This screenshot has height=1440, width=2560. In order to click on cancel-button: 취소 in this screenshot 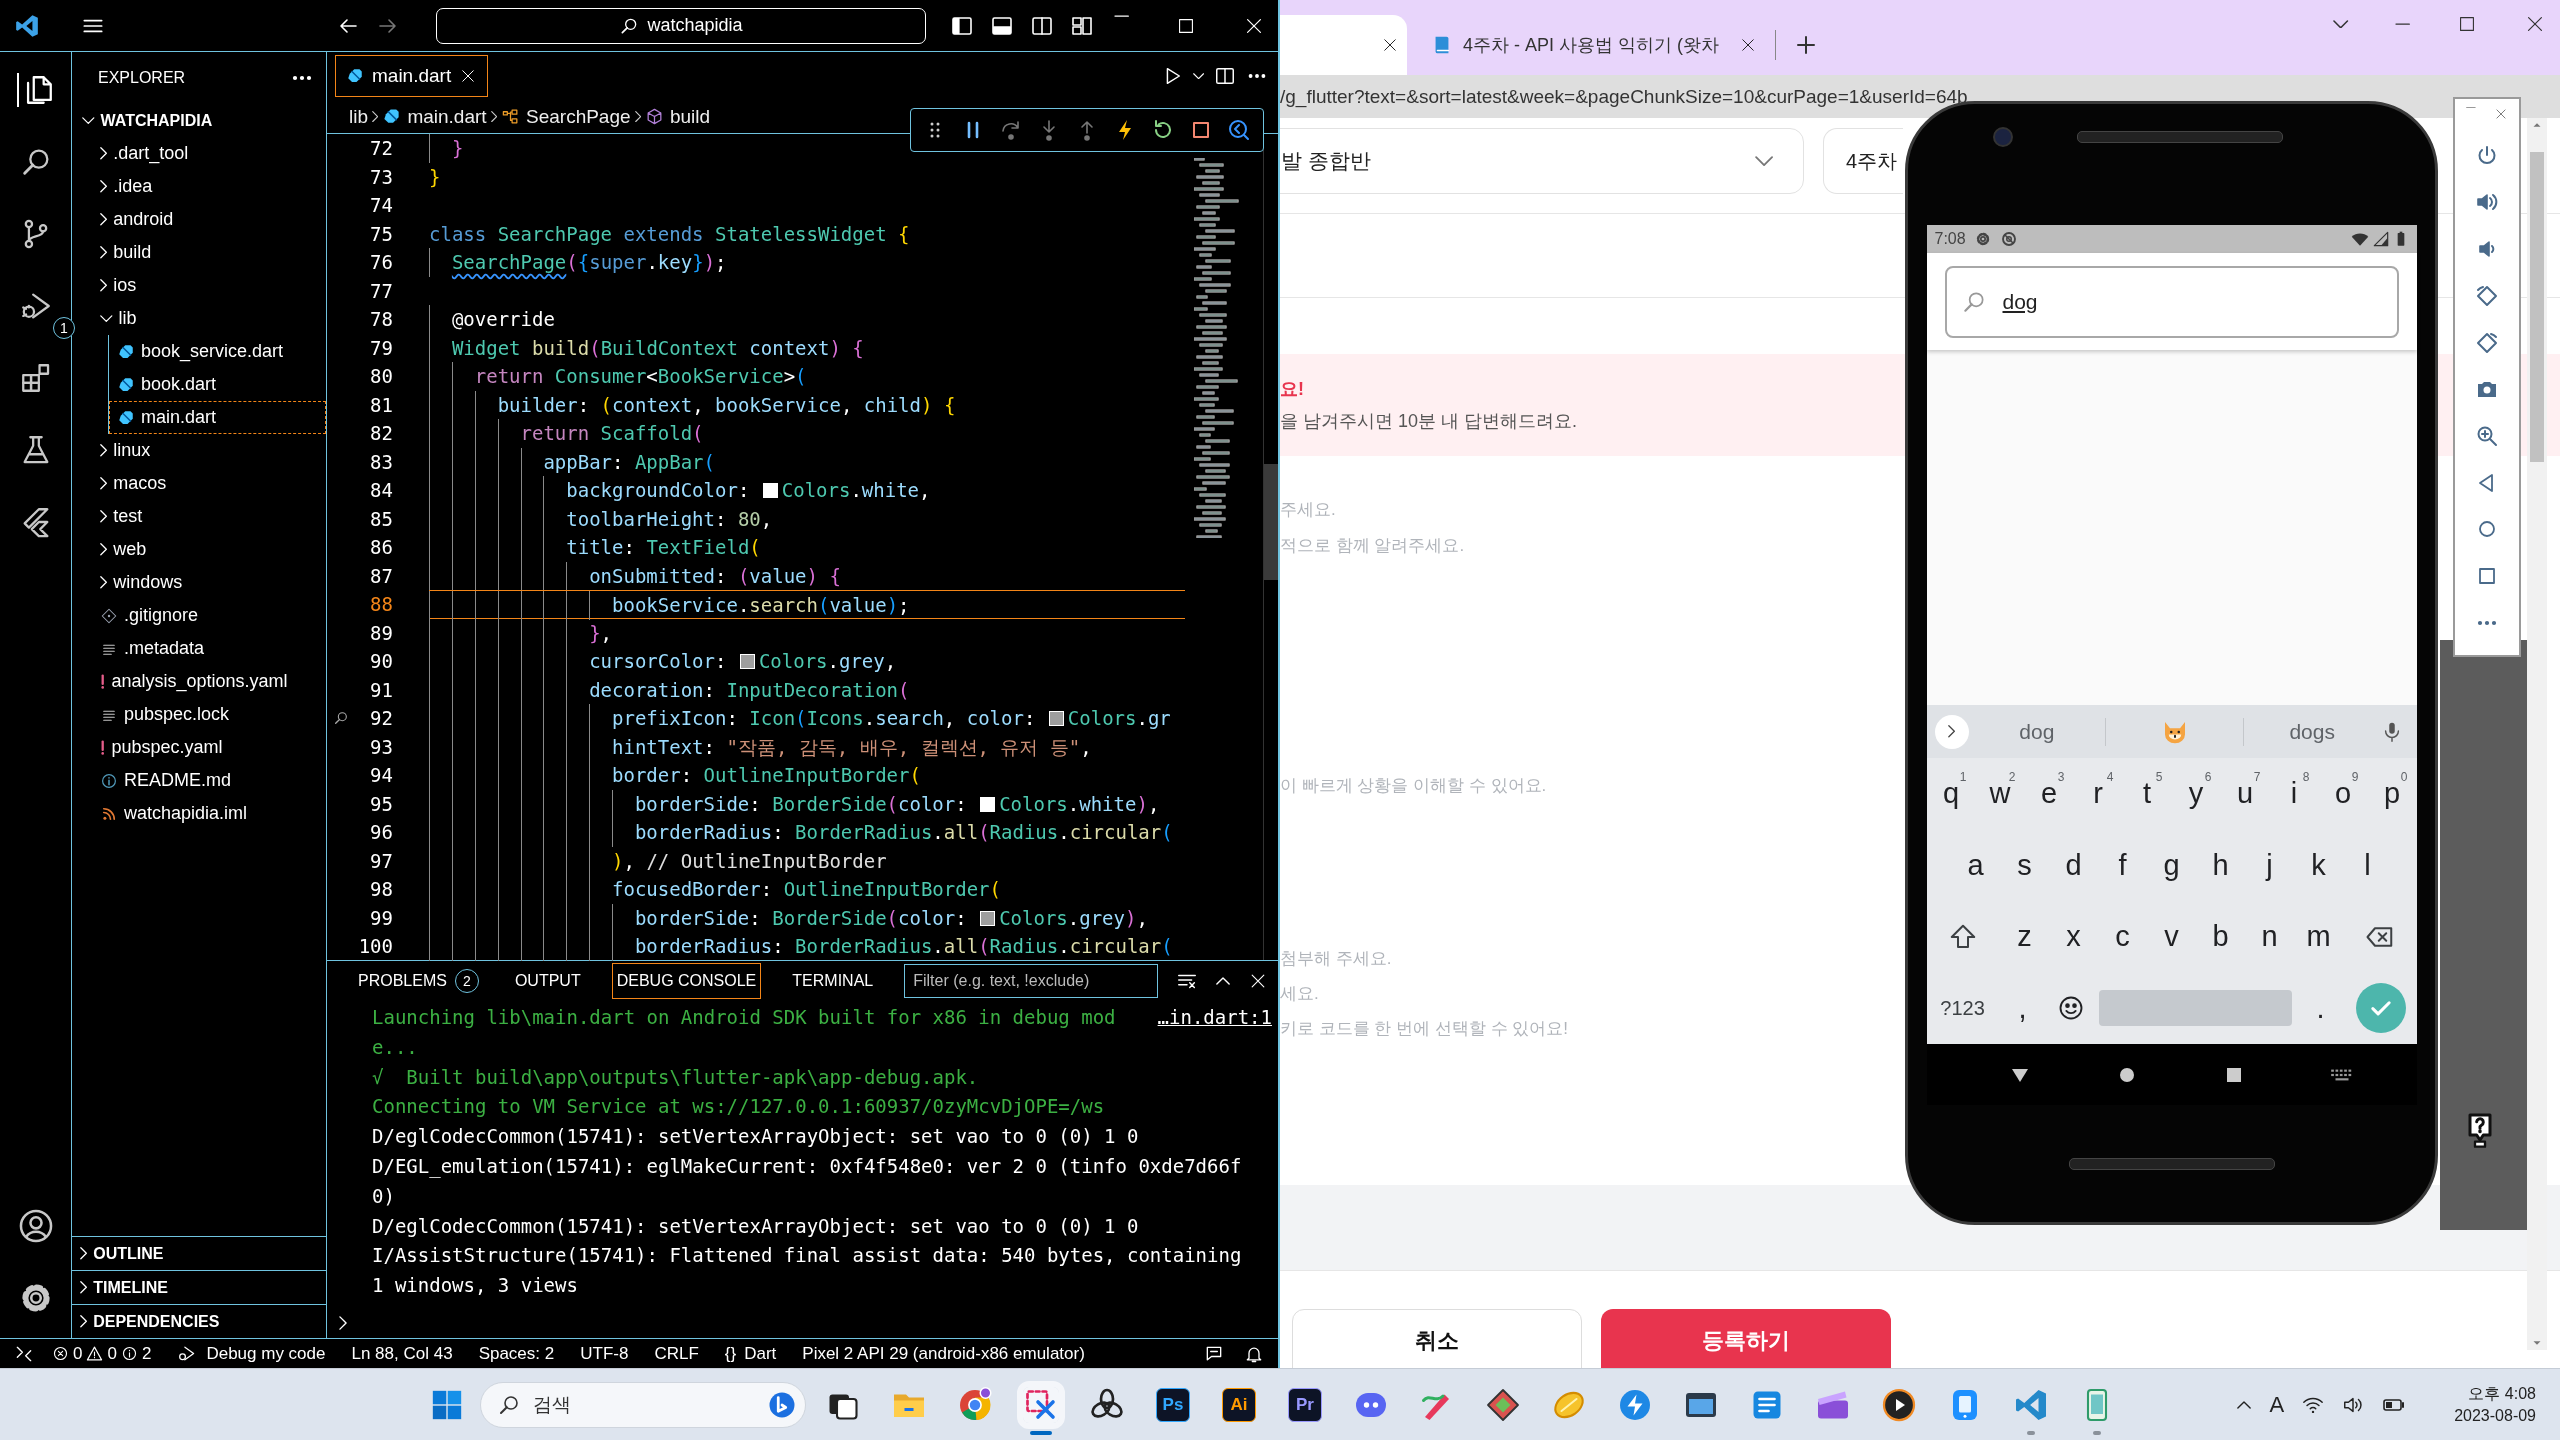, I will do `click(1437, 1338)`.